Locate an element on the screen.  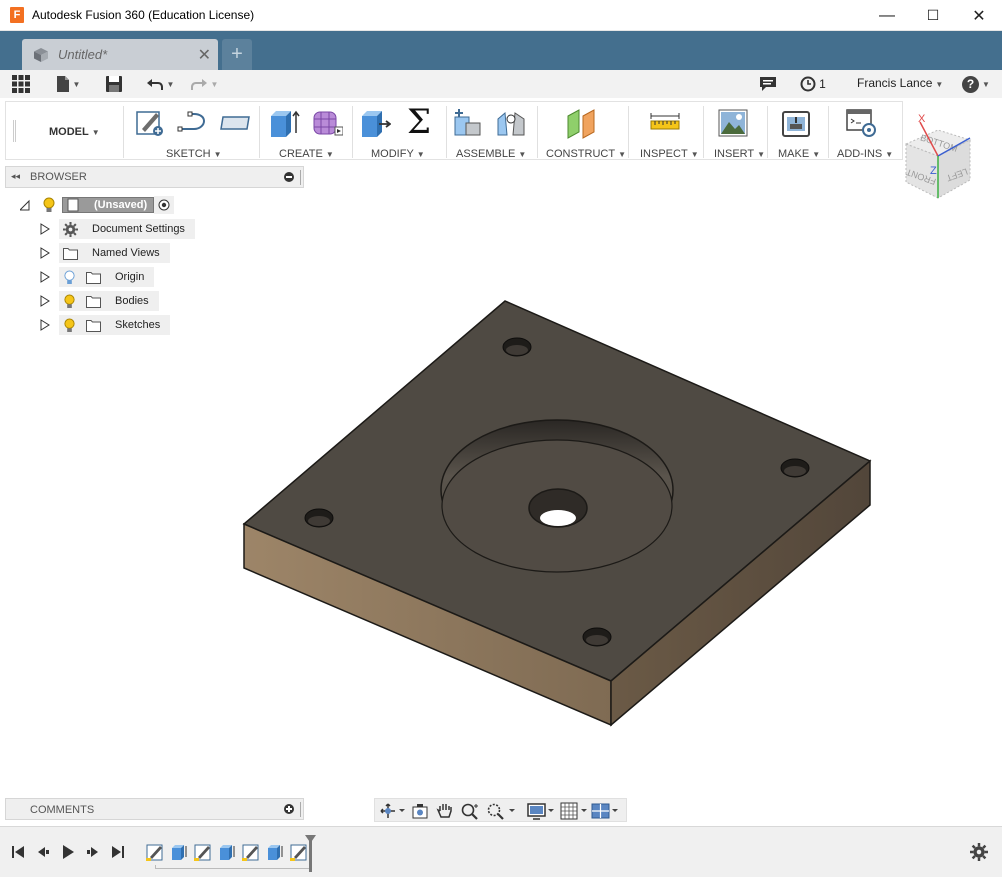
timeline-end-icon is located at coordinates (118, 852).